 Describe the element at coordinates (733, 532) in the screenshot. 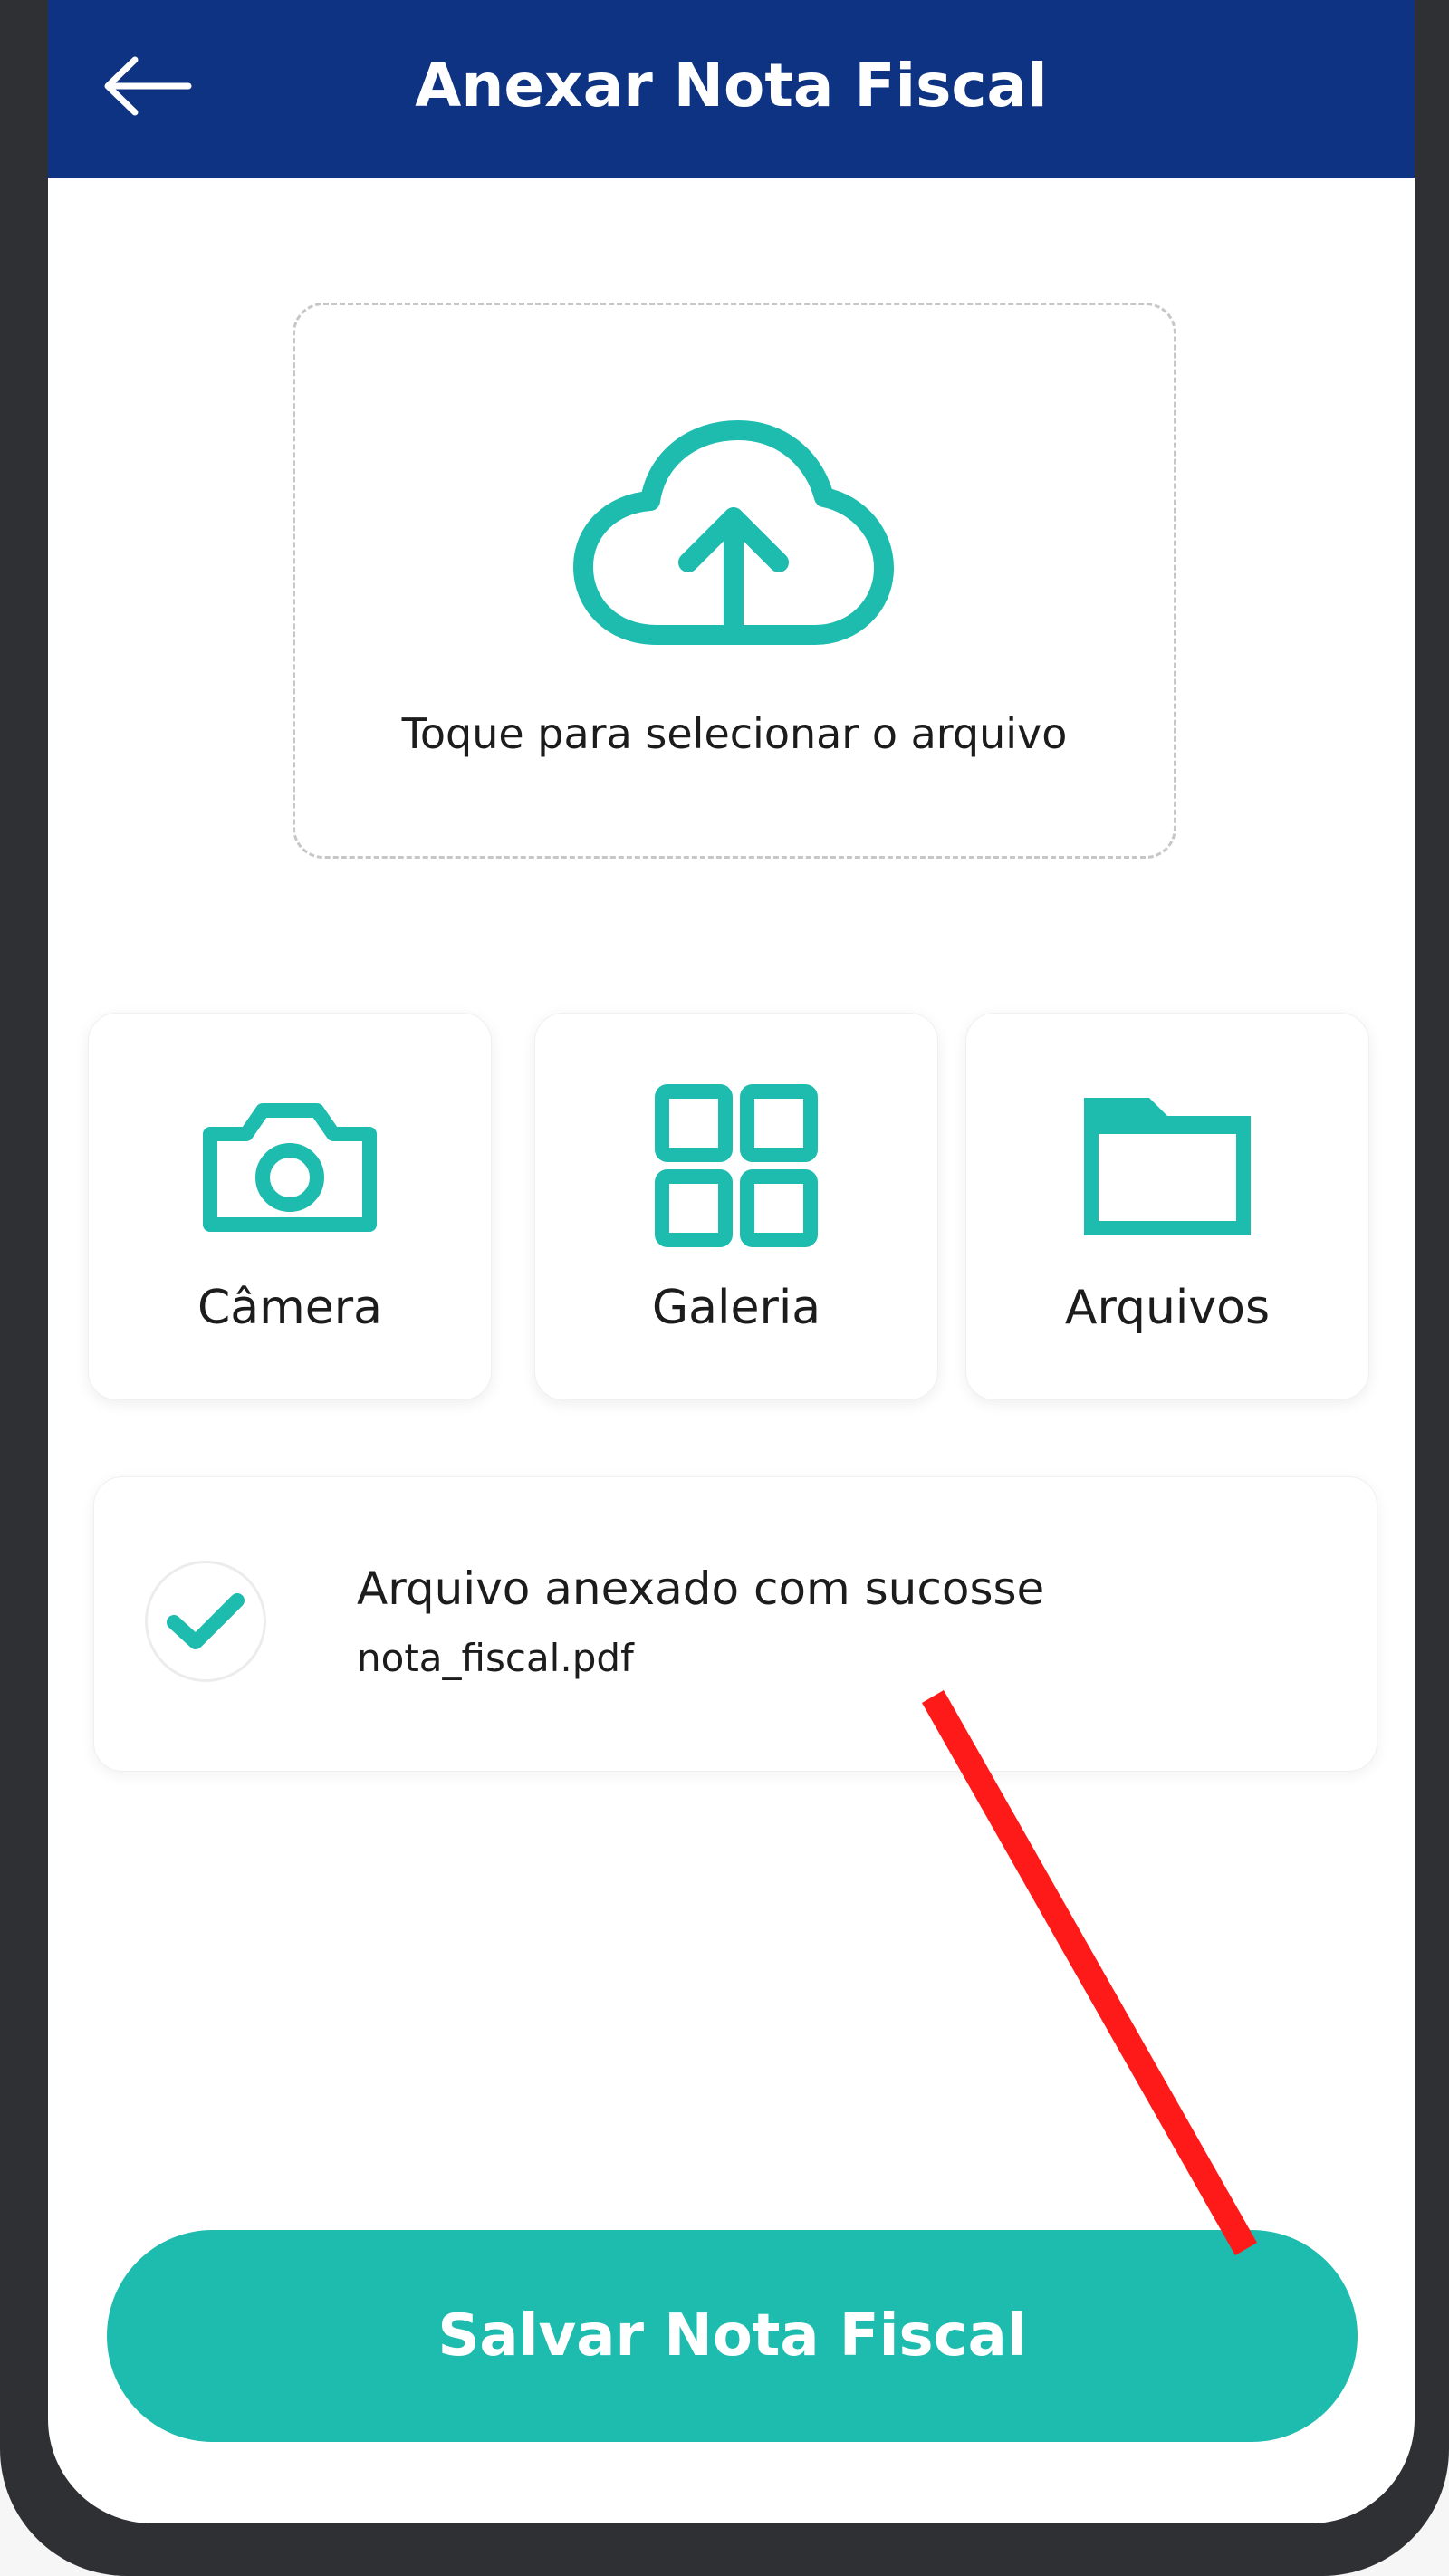

I see `cloud-upload-icon` at that location.